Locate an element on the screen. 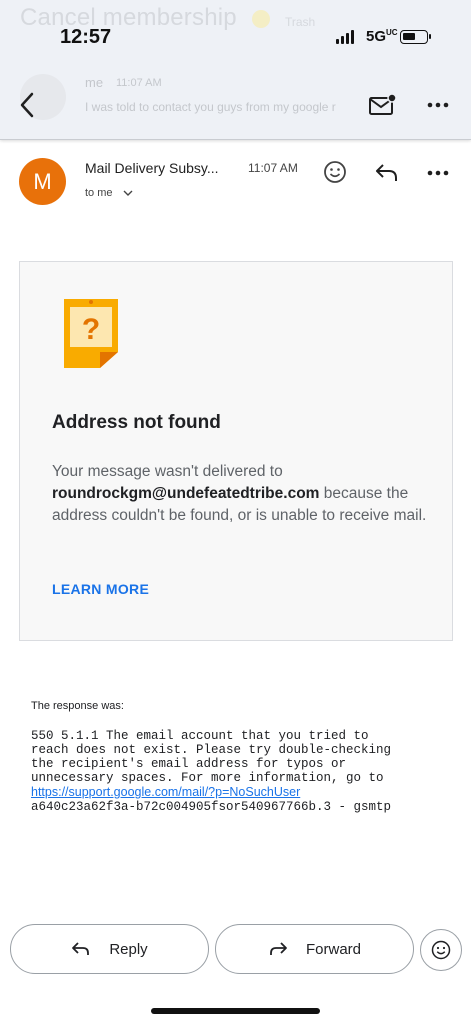 This screenshot has height=1024, width=471. mail-unread-icon is located at coordinates (383, 104).